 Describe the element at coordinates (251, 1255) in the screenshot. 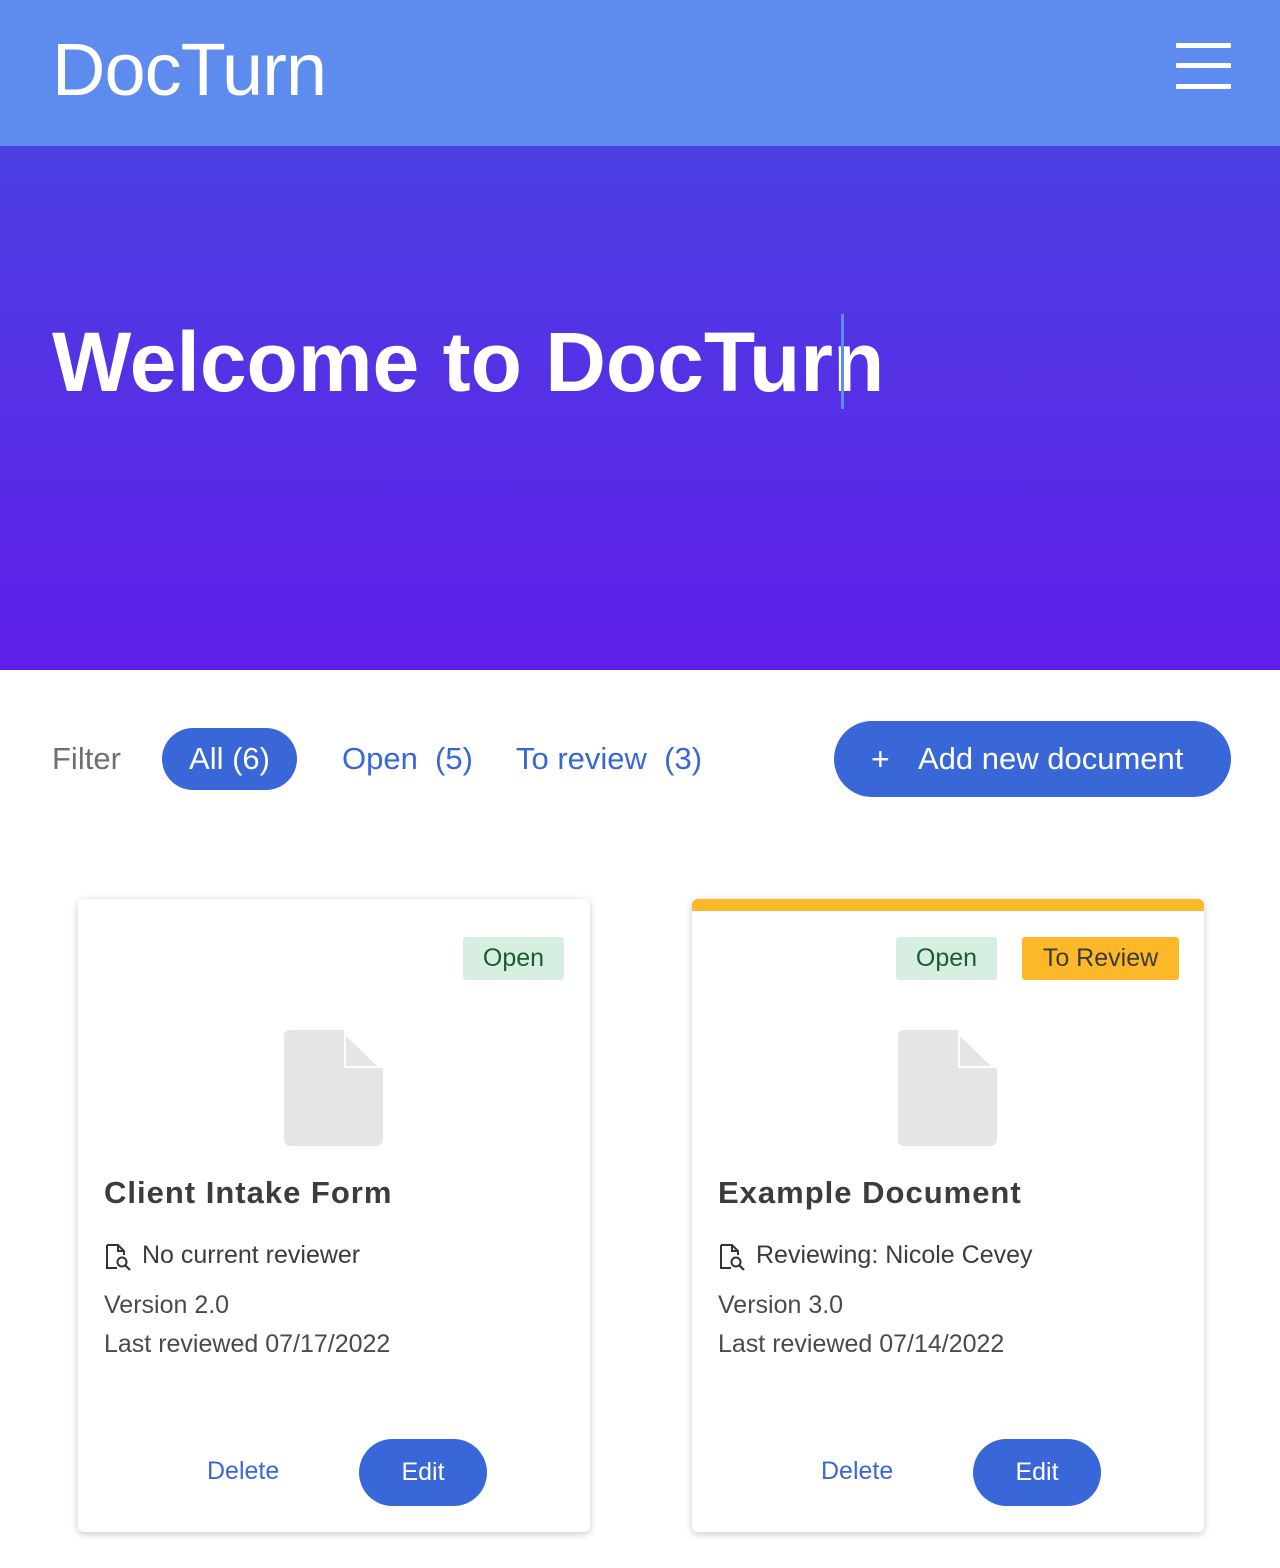

I see `reviewer-status: No current reviewer` at that location.